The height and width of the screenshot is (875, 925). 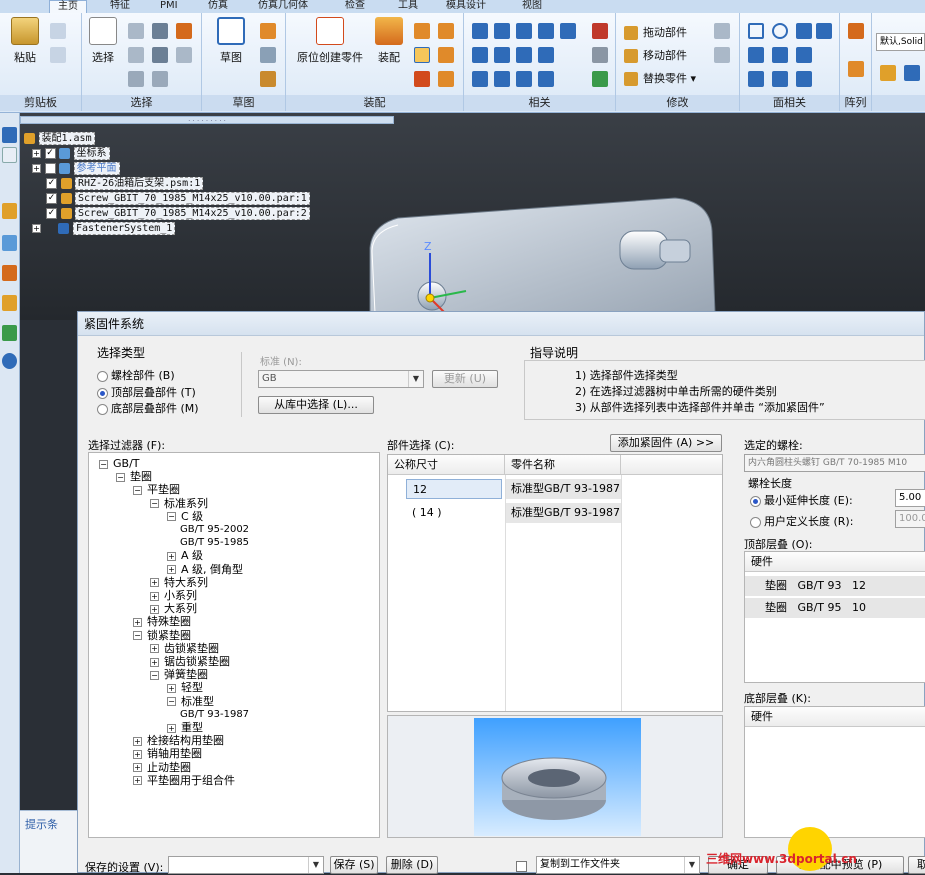 I want to click on filter-node: + A 级, so click(x=185, y=555).